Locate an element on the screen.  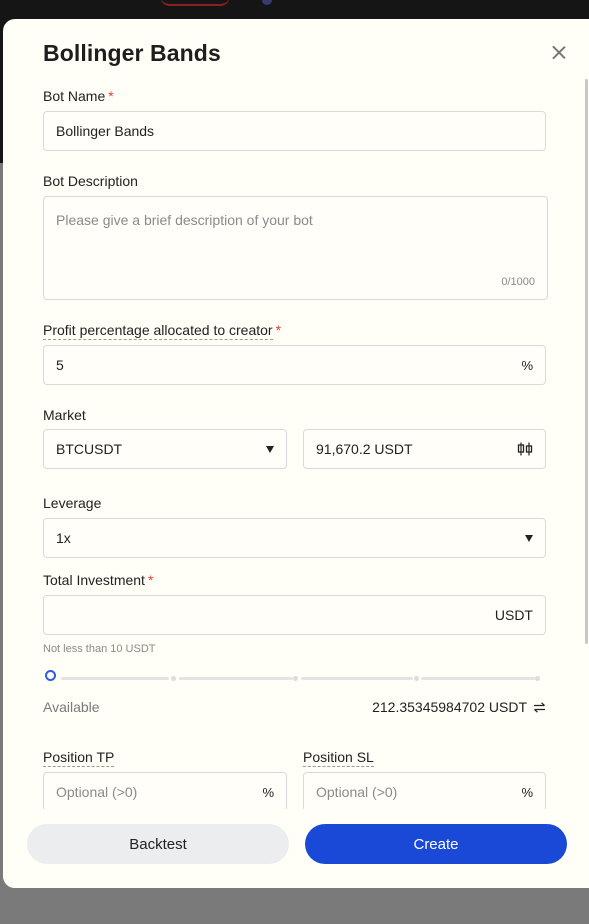
market-price-display: 91,670.2 USDT is located at coordinates (424, 449).